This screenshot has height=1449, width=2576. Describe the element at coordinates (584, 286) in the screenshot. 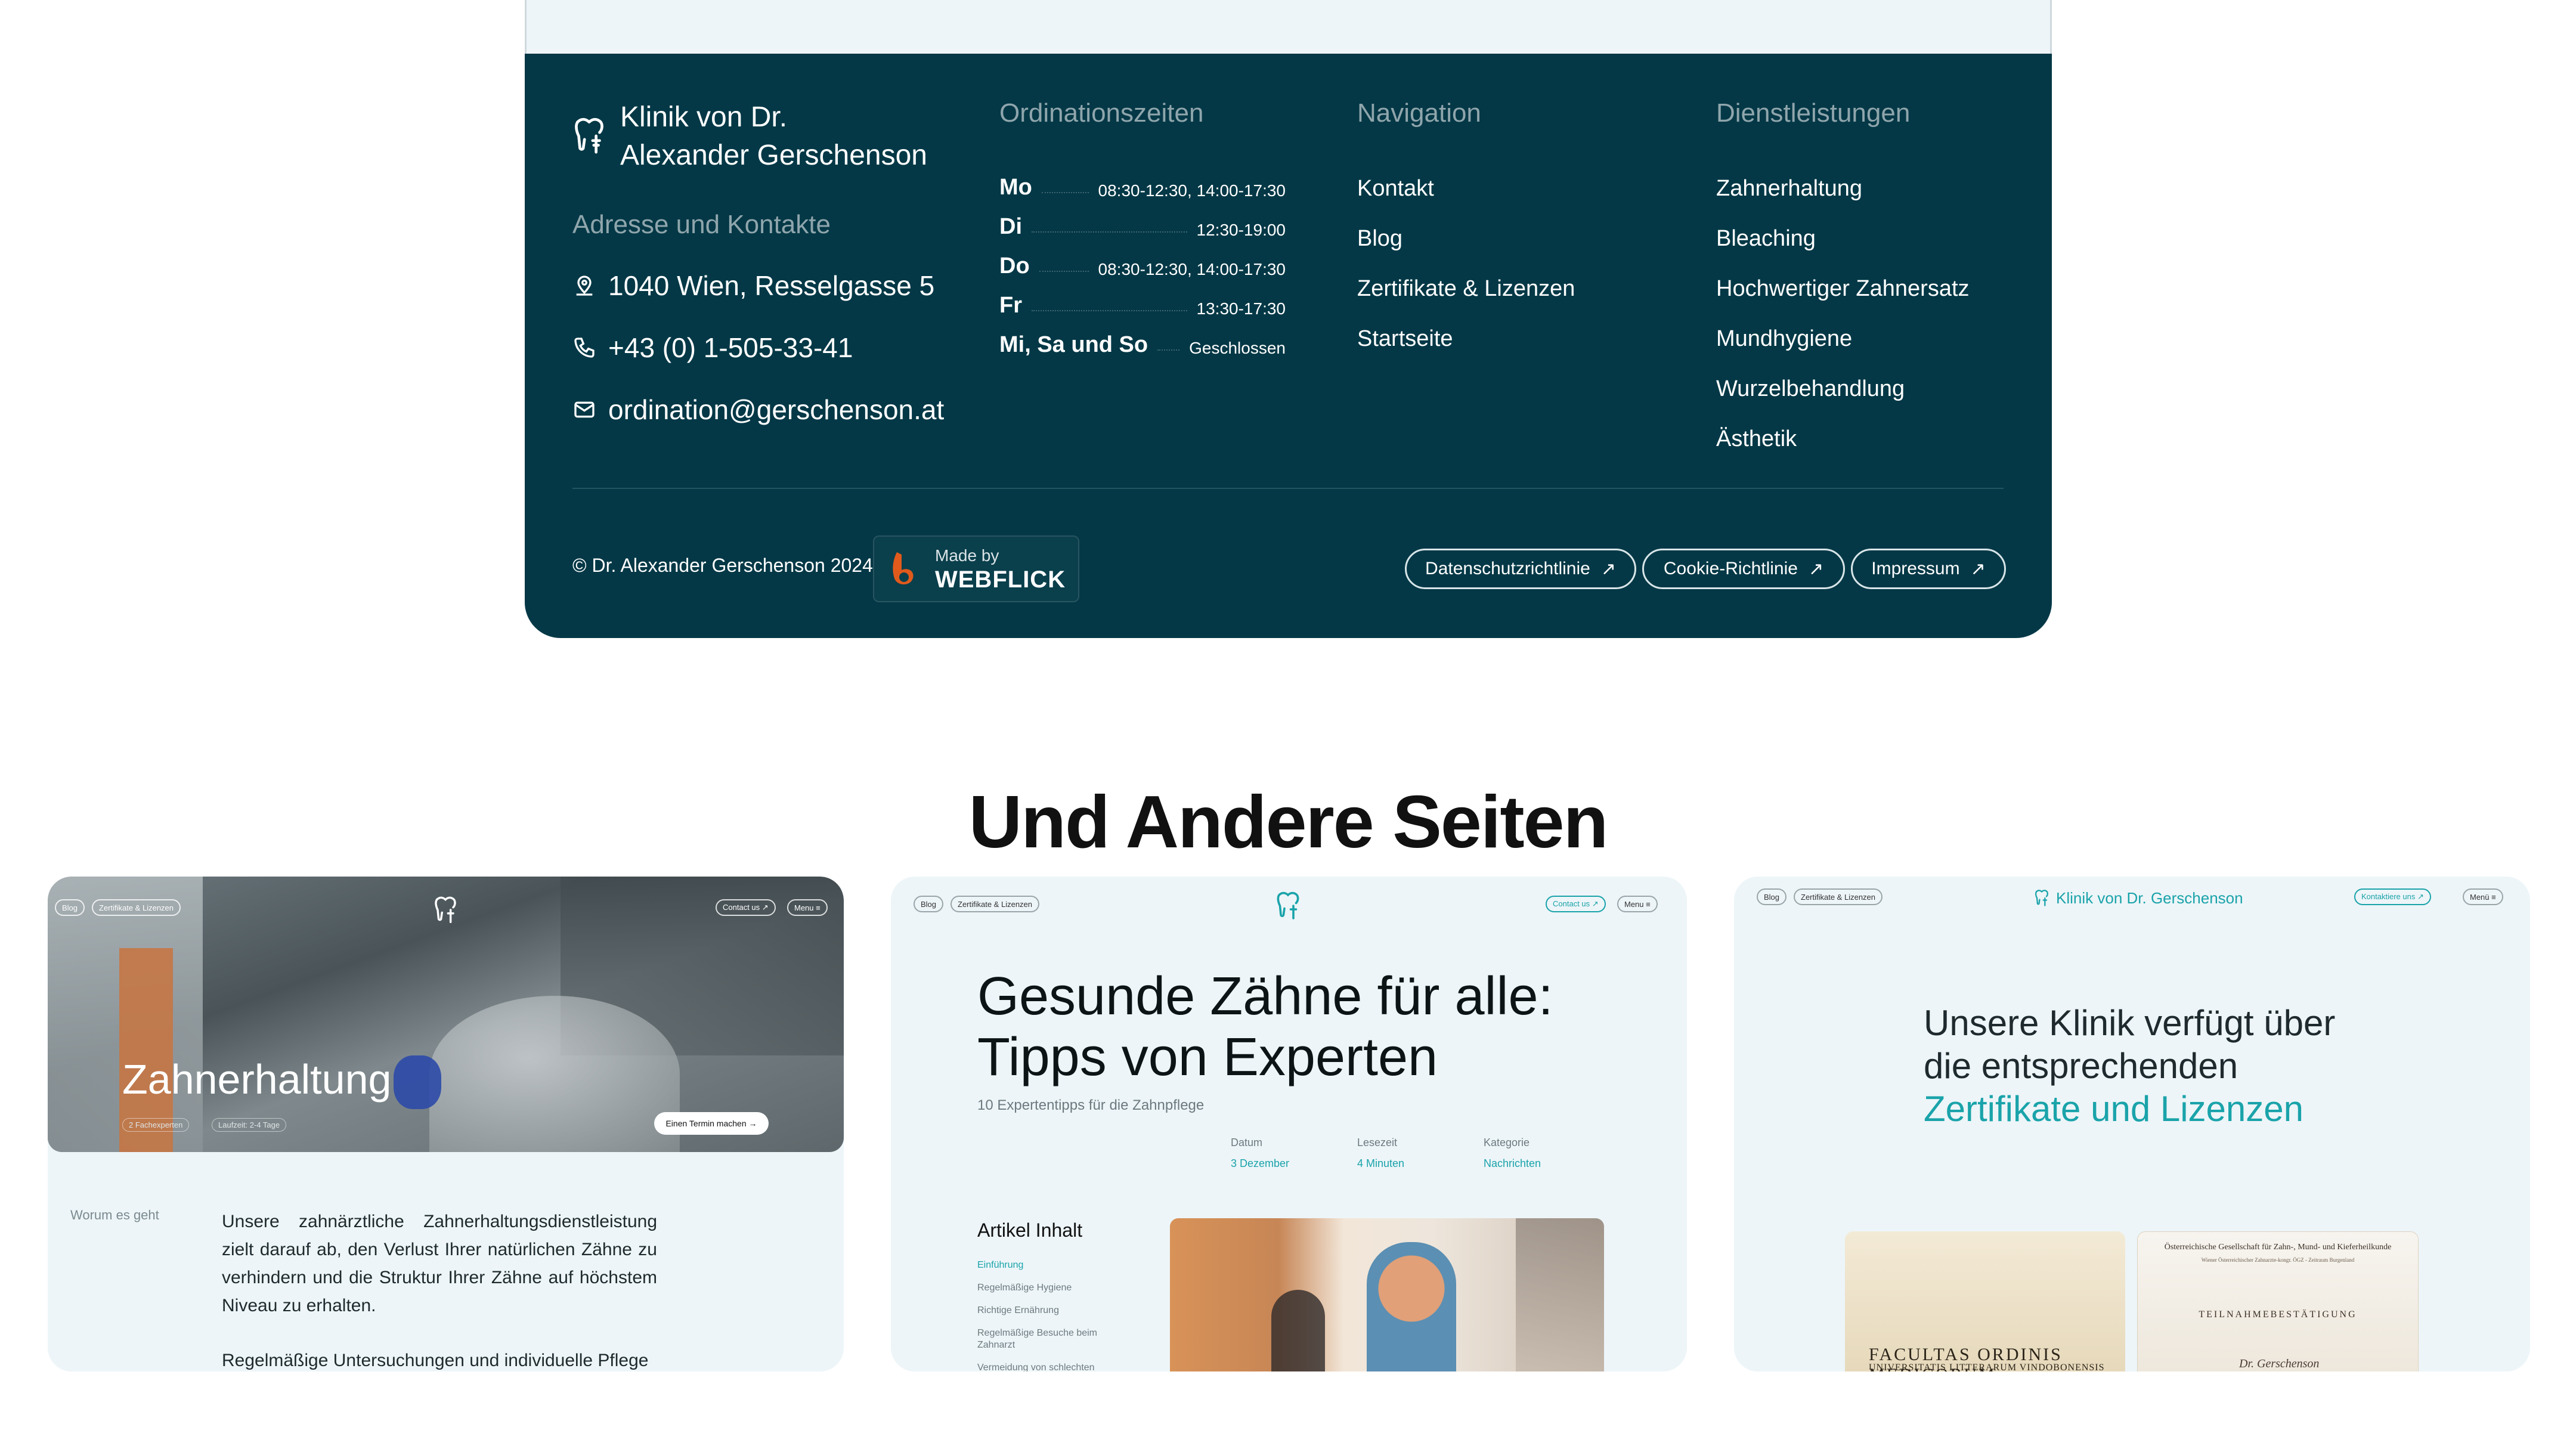

I see `location-pin-icon` at that location.